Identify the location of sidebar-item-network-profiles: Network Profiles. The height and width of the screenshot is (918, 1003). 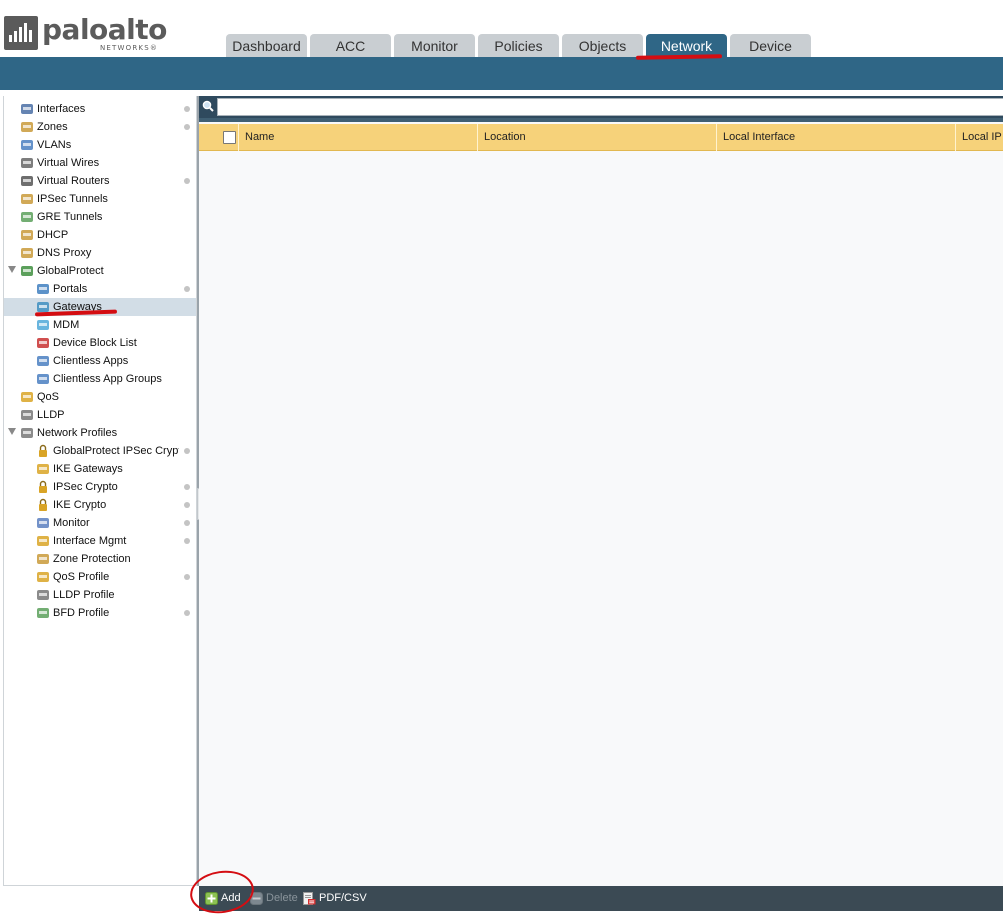
(100, 433).